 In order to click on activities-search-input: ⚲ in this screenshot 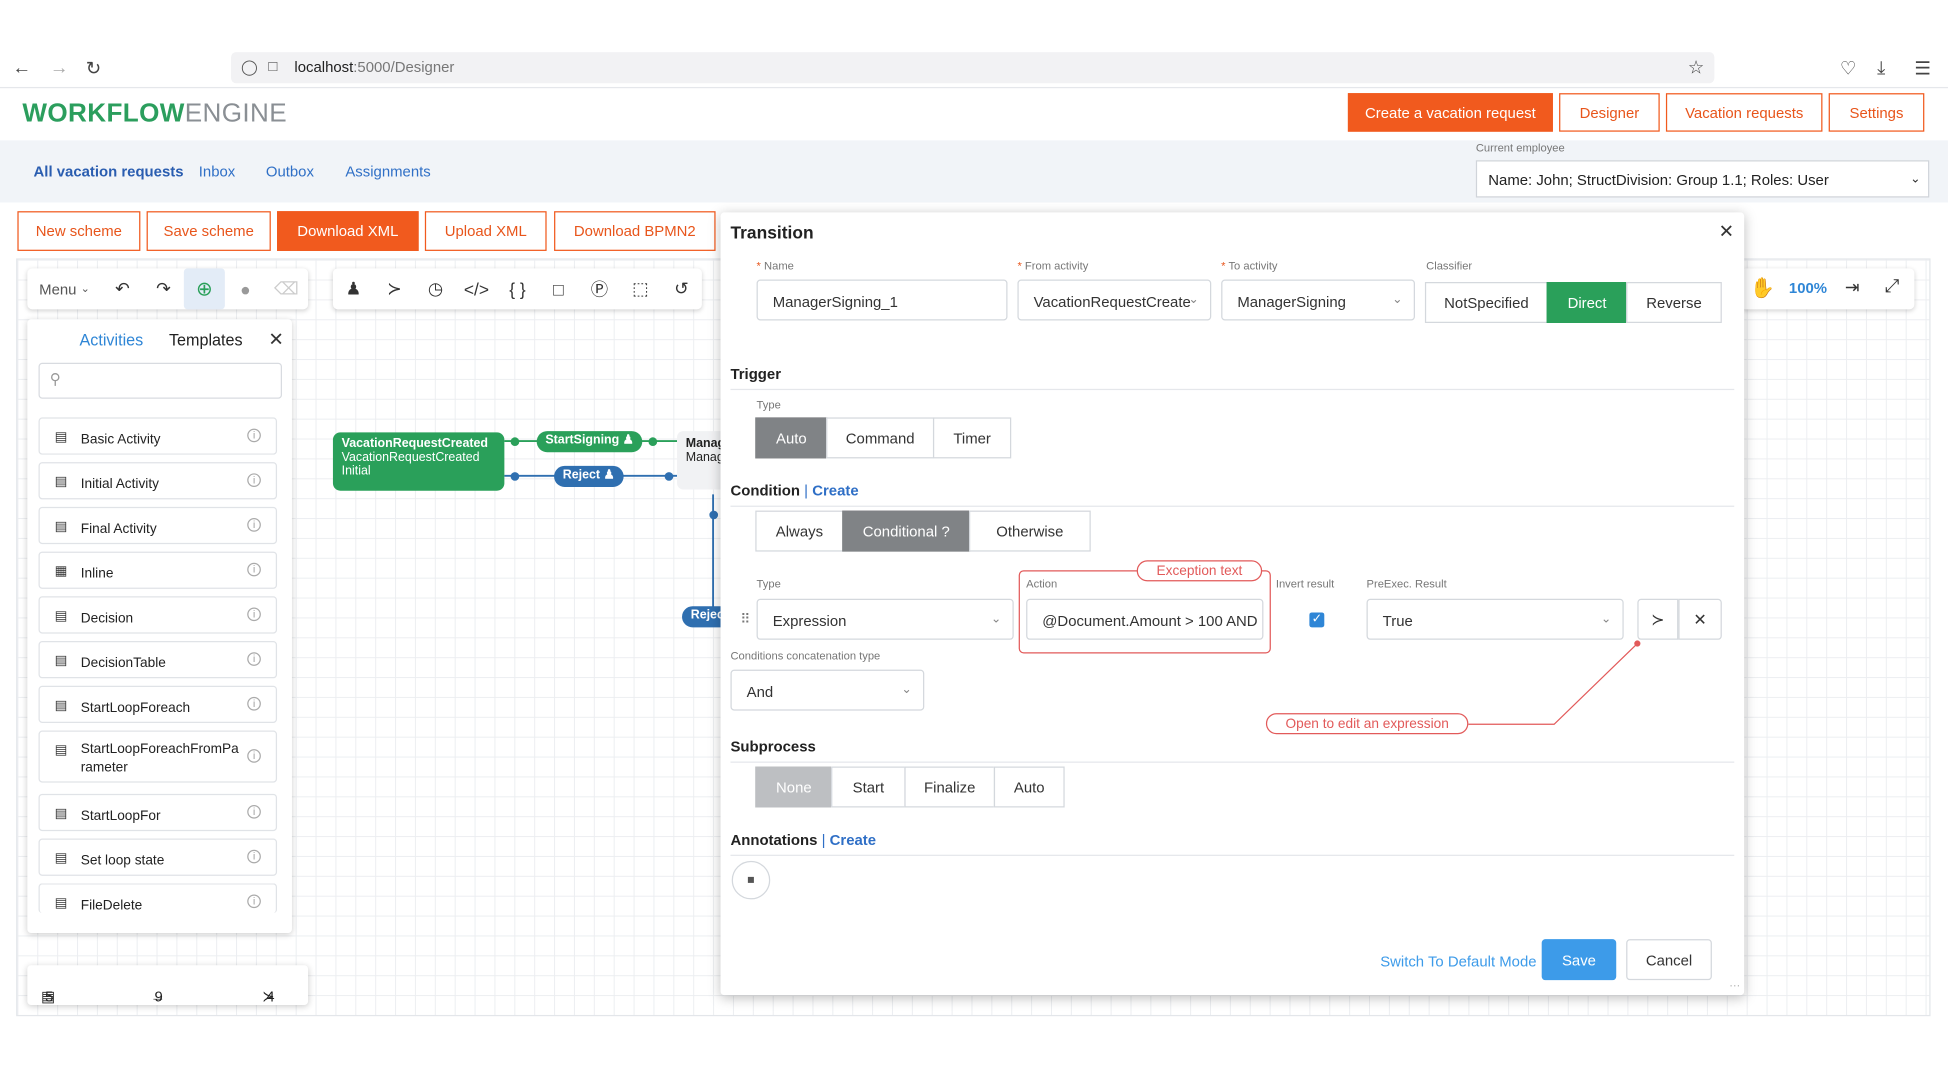, I will do `click(160, 380)`.